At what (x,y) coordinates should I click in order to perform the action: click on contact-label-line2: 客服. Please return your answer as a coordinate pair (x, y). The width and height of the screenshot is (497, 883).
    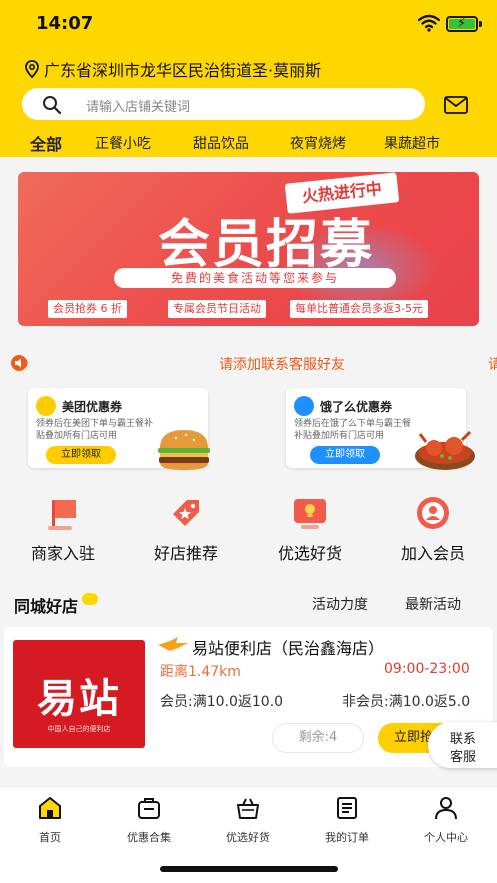
    Looking at the image, I should click on (463, 757).